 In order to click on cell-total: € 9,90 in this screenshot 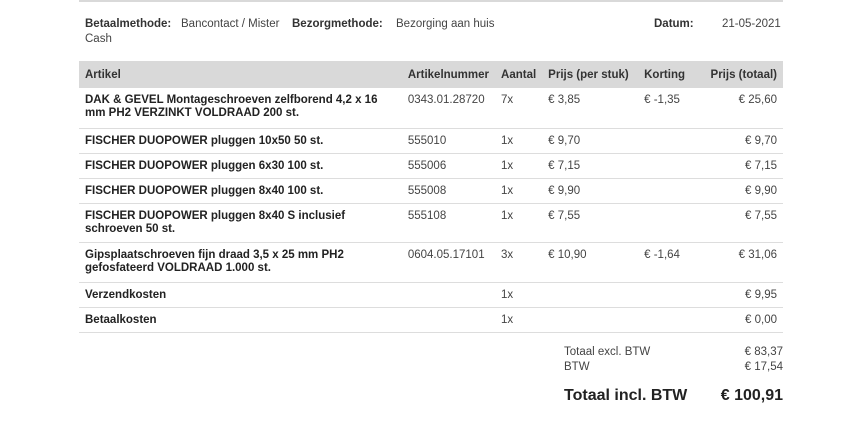, I will do `click(741, 191)`.